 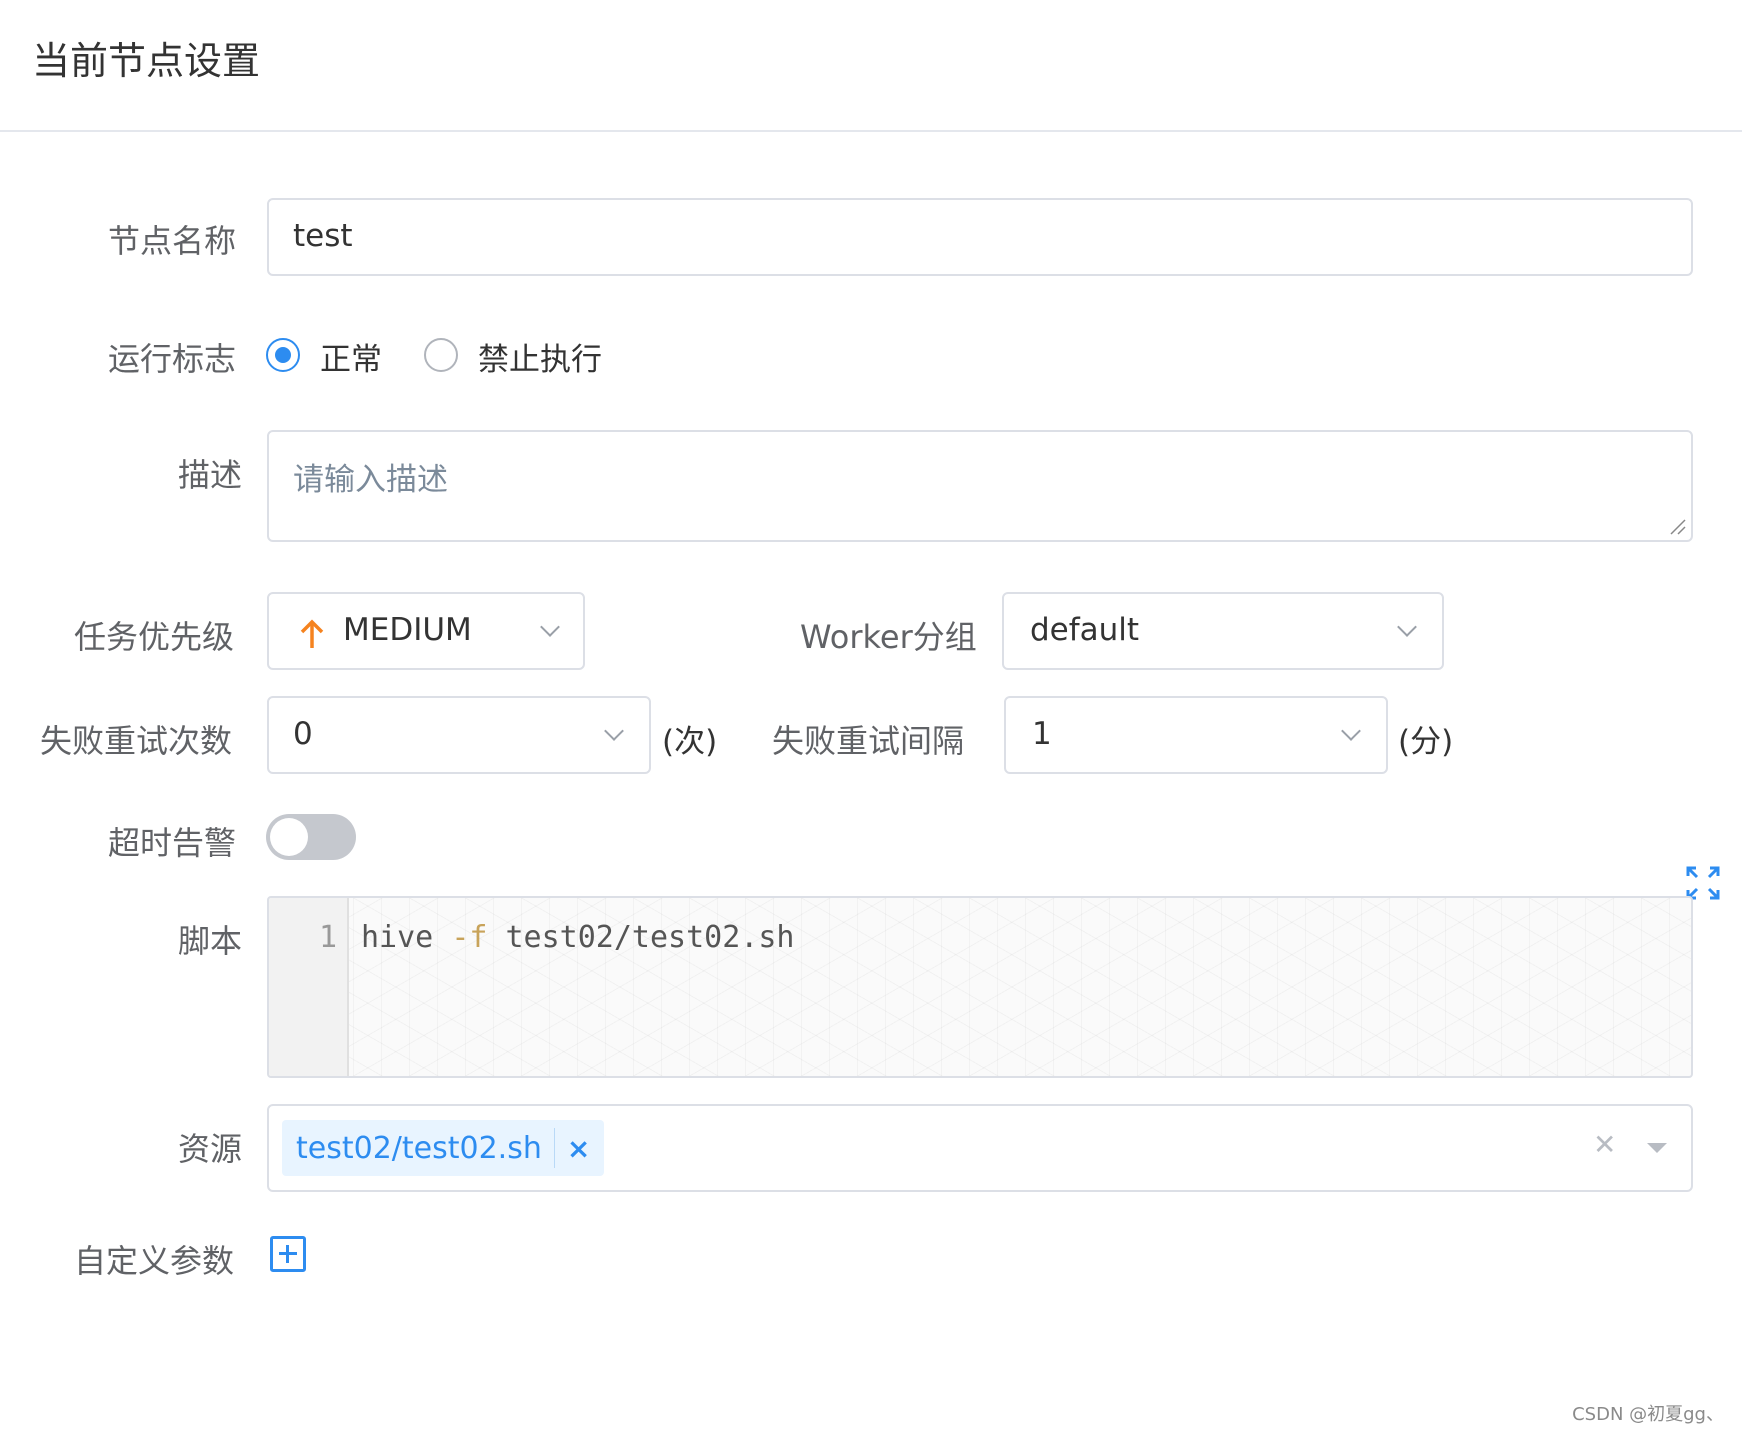 What do you see at coordinates (441, 355) in the screenshot?
I see `run-flag-forbid-radio` at bounding box center [441, 355].